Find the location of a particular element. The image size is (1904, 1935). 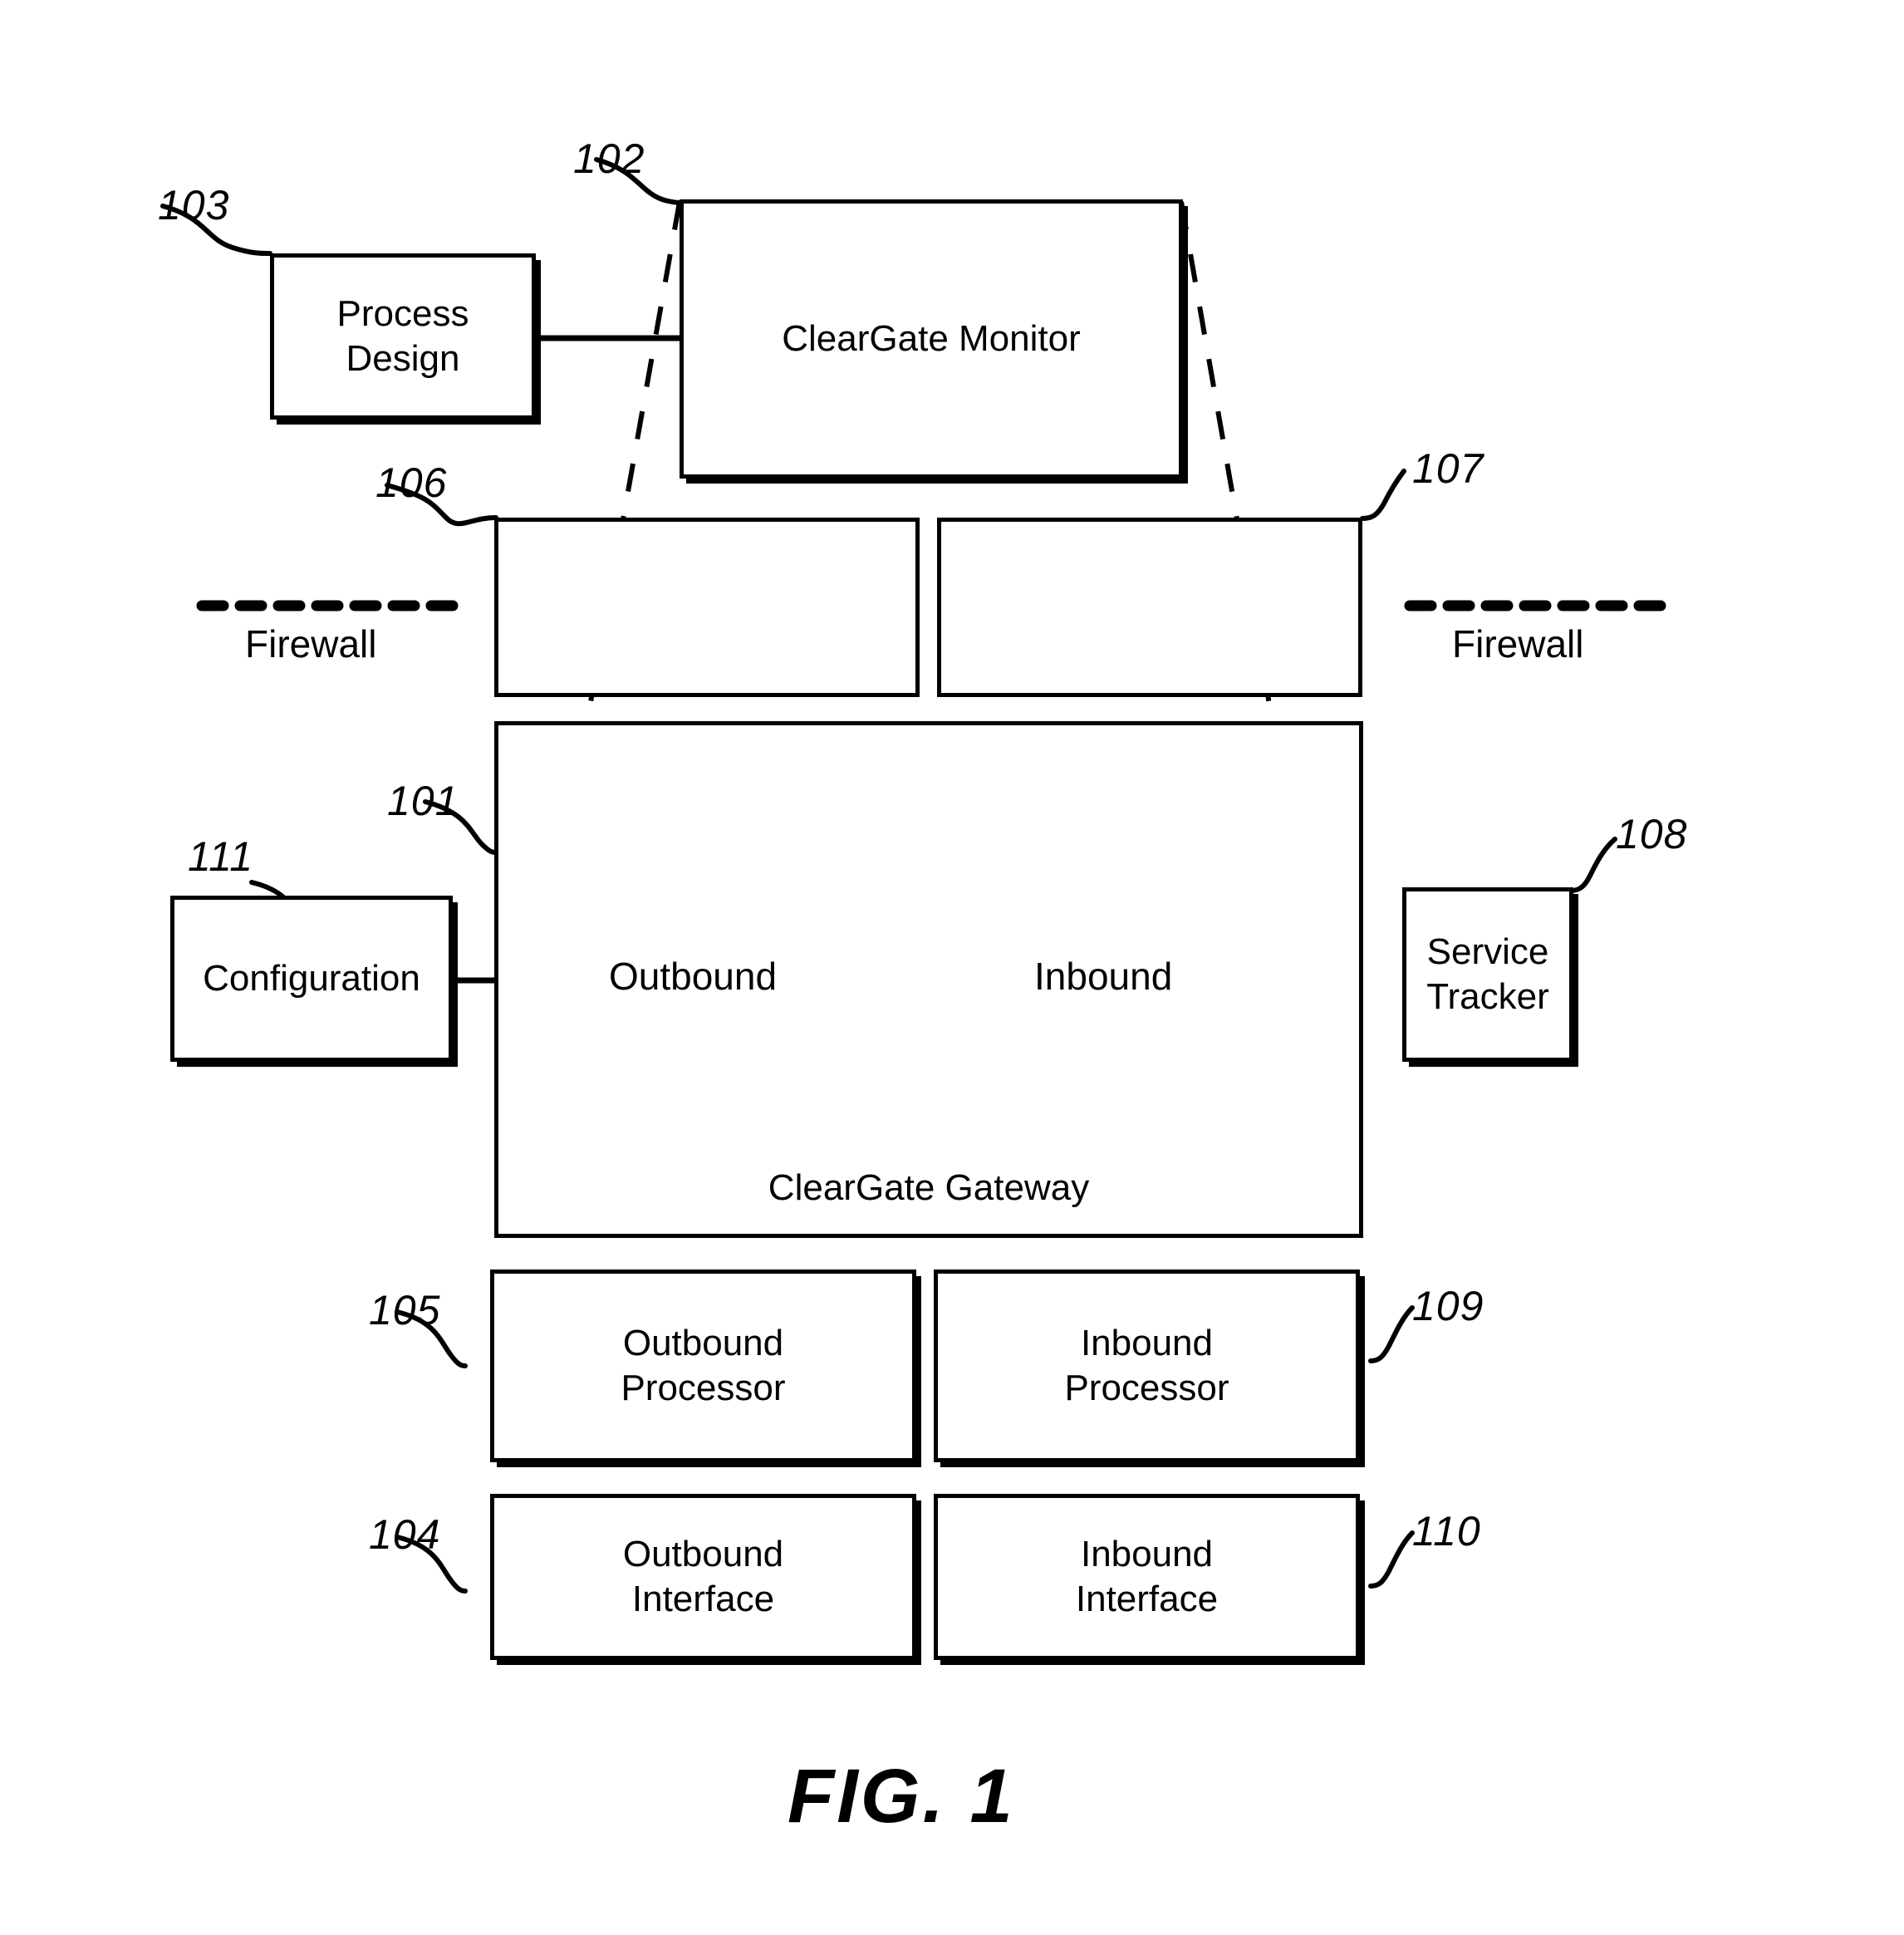

box-inbound-processor: Inbound Processor is located at coordinates (1147, 1366).